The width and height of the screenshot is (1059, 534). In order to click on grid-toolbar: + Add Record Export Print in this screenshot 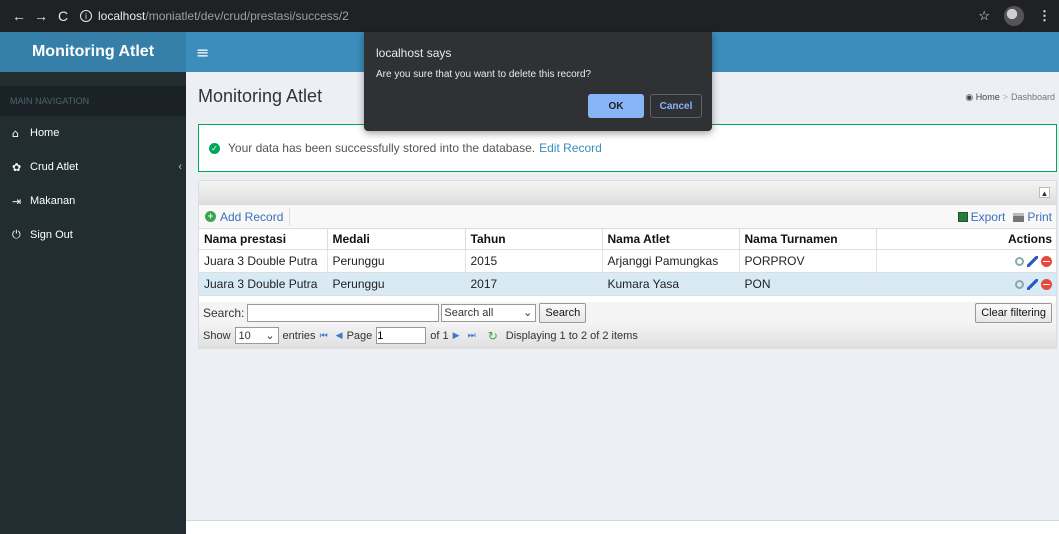, I will do `click(627, 217)`.